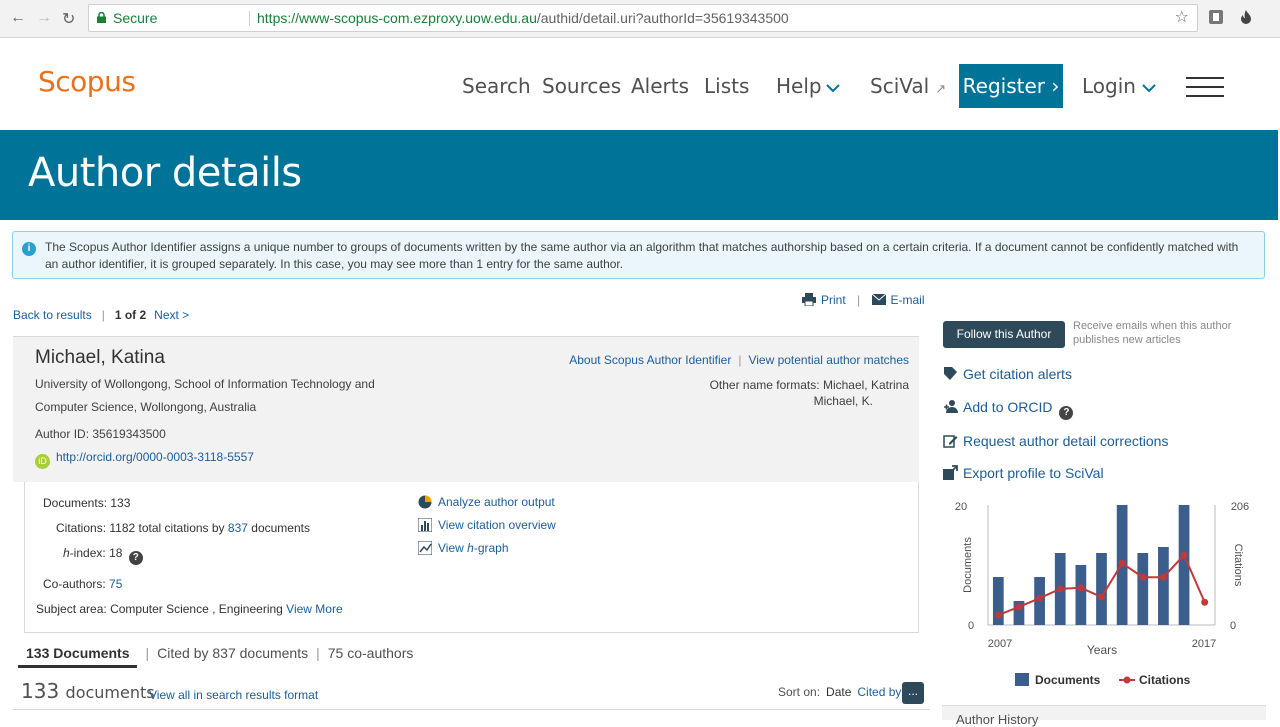 Image resolution: width=1280 pixels, height=727 pixels. What do you see at coordinates (232, 653) in the screenshot?
I see `tab-cited-by: Cited by 837 documents` at bounding box center [232, 653].